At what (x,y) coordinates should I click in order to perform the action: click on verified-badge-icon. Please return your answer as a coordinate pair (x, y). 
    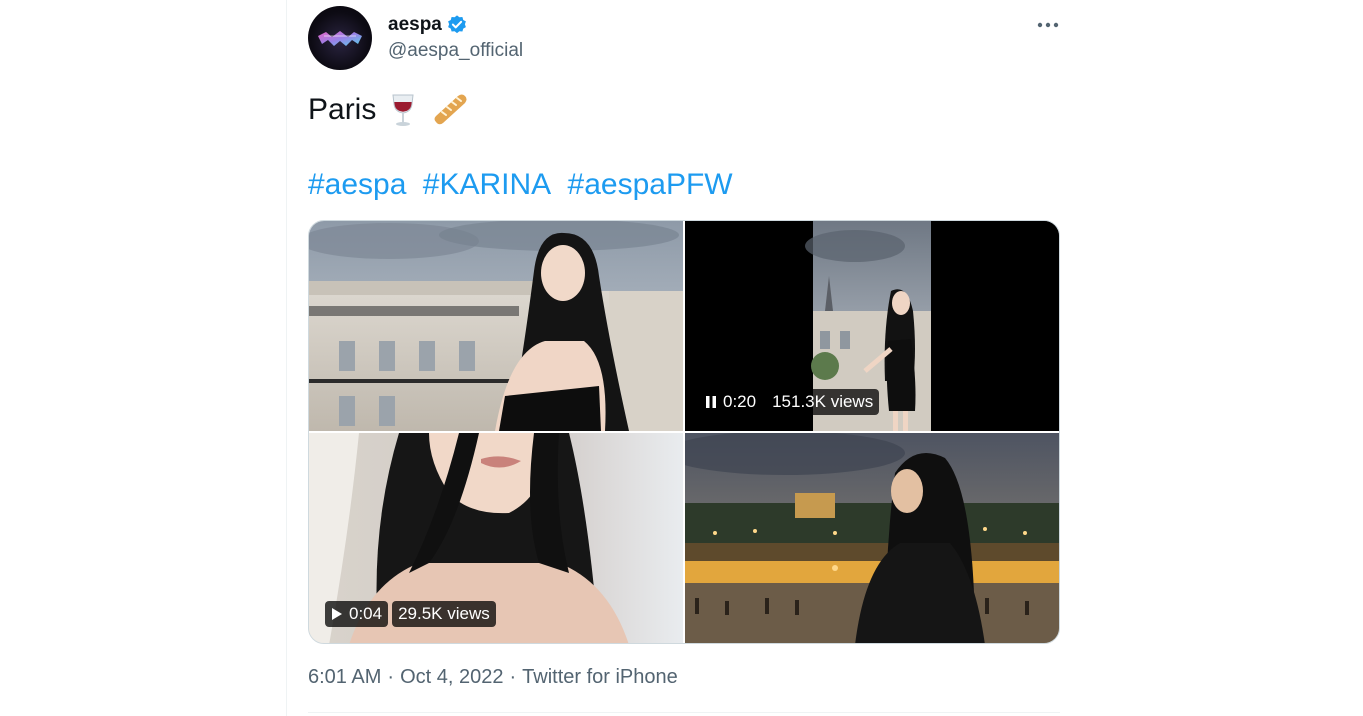
    Looking at the image, I should click on (457, 25).